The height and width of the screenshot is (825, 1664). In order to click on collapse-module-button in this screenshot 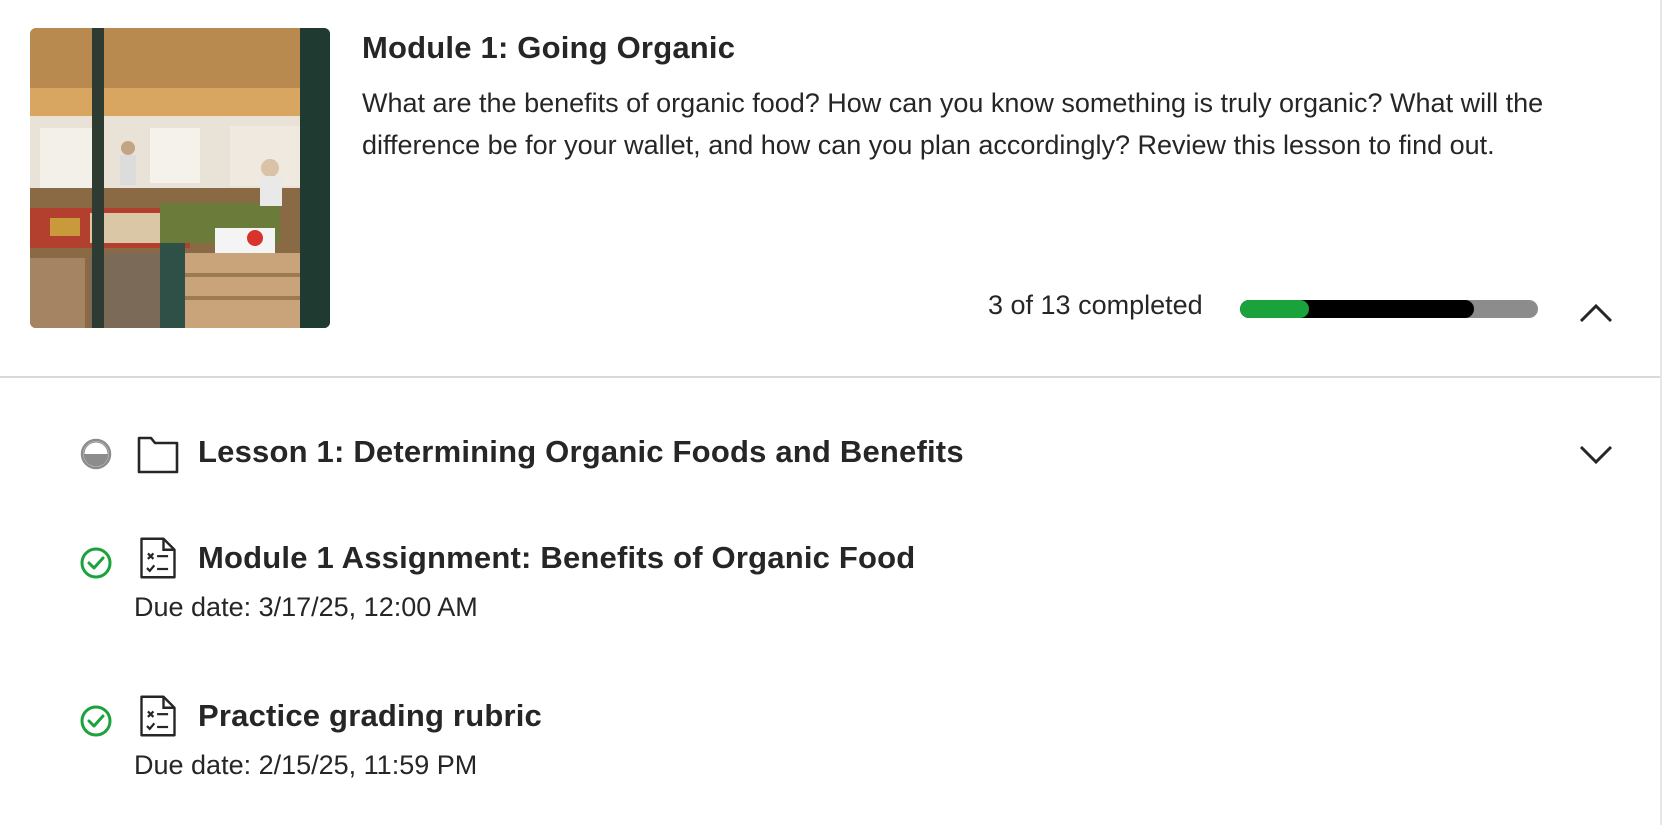, I will do `click(1596, 313)`.